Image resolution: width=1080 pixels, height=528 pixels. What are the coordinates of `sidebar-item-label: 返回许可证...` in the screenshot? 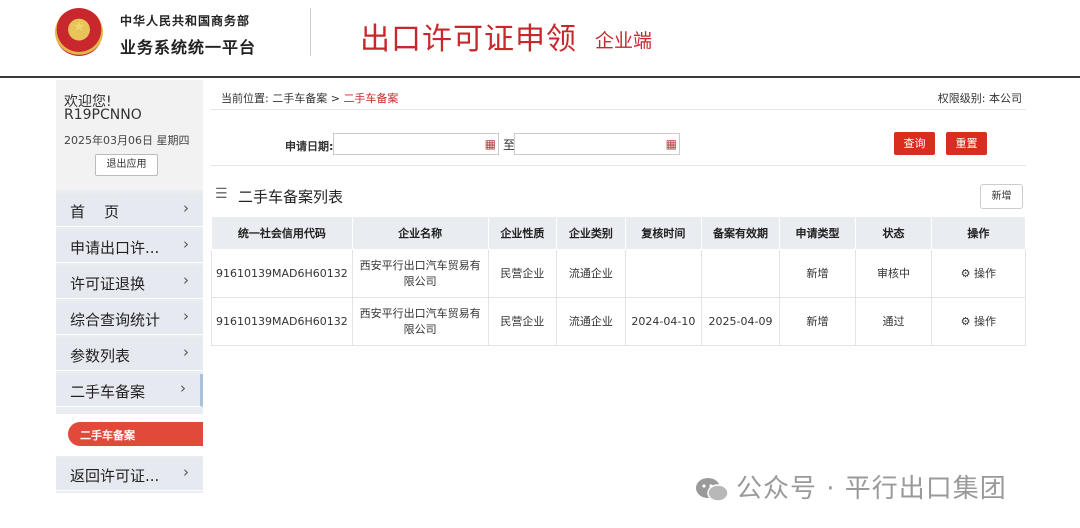 It's located at (115, 476).